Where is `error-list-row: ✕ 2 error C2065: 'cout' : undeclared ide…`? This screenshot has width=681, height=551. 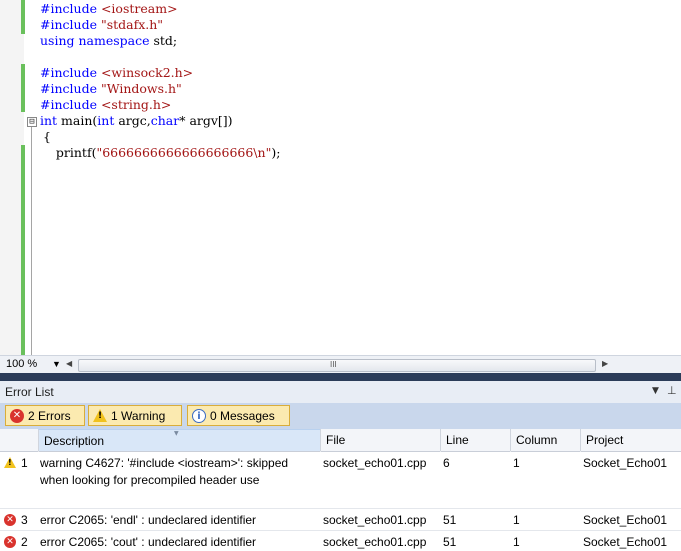 error-list-row: ✕ 2 error C2065: 'cout' : undeclared ide… is located at coordinates (340, 541).